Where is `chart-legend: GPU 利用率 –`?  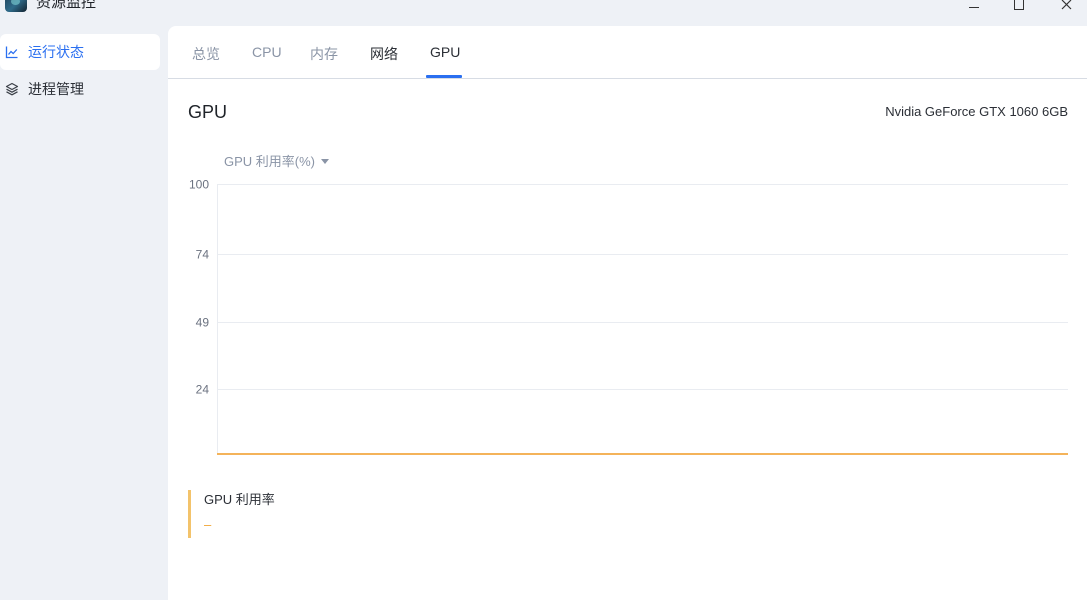 chart-legend: GPU 利用率 – is located at coordinates (388, 514).